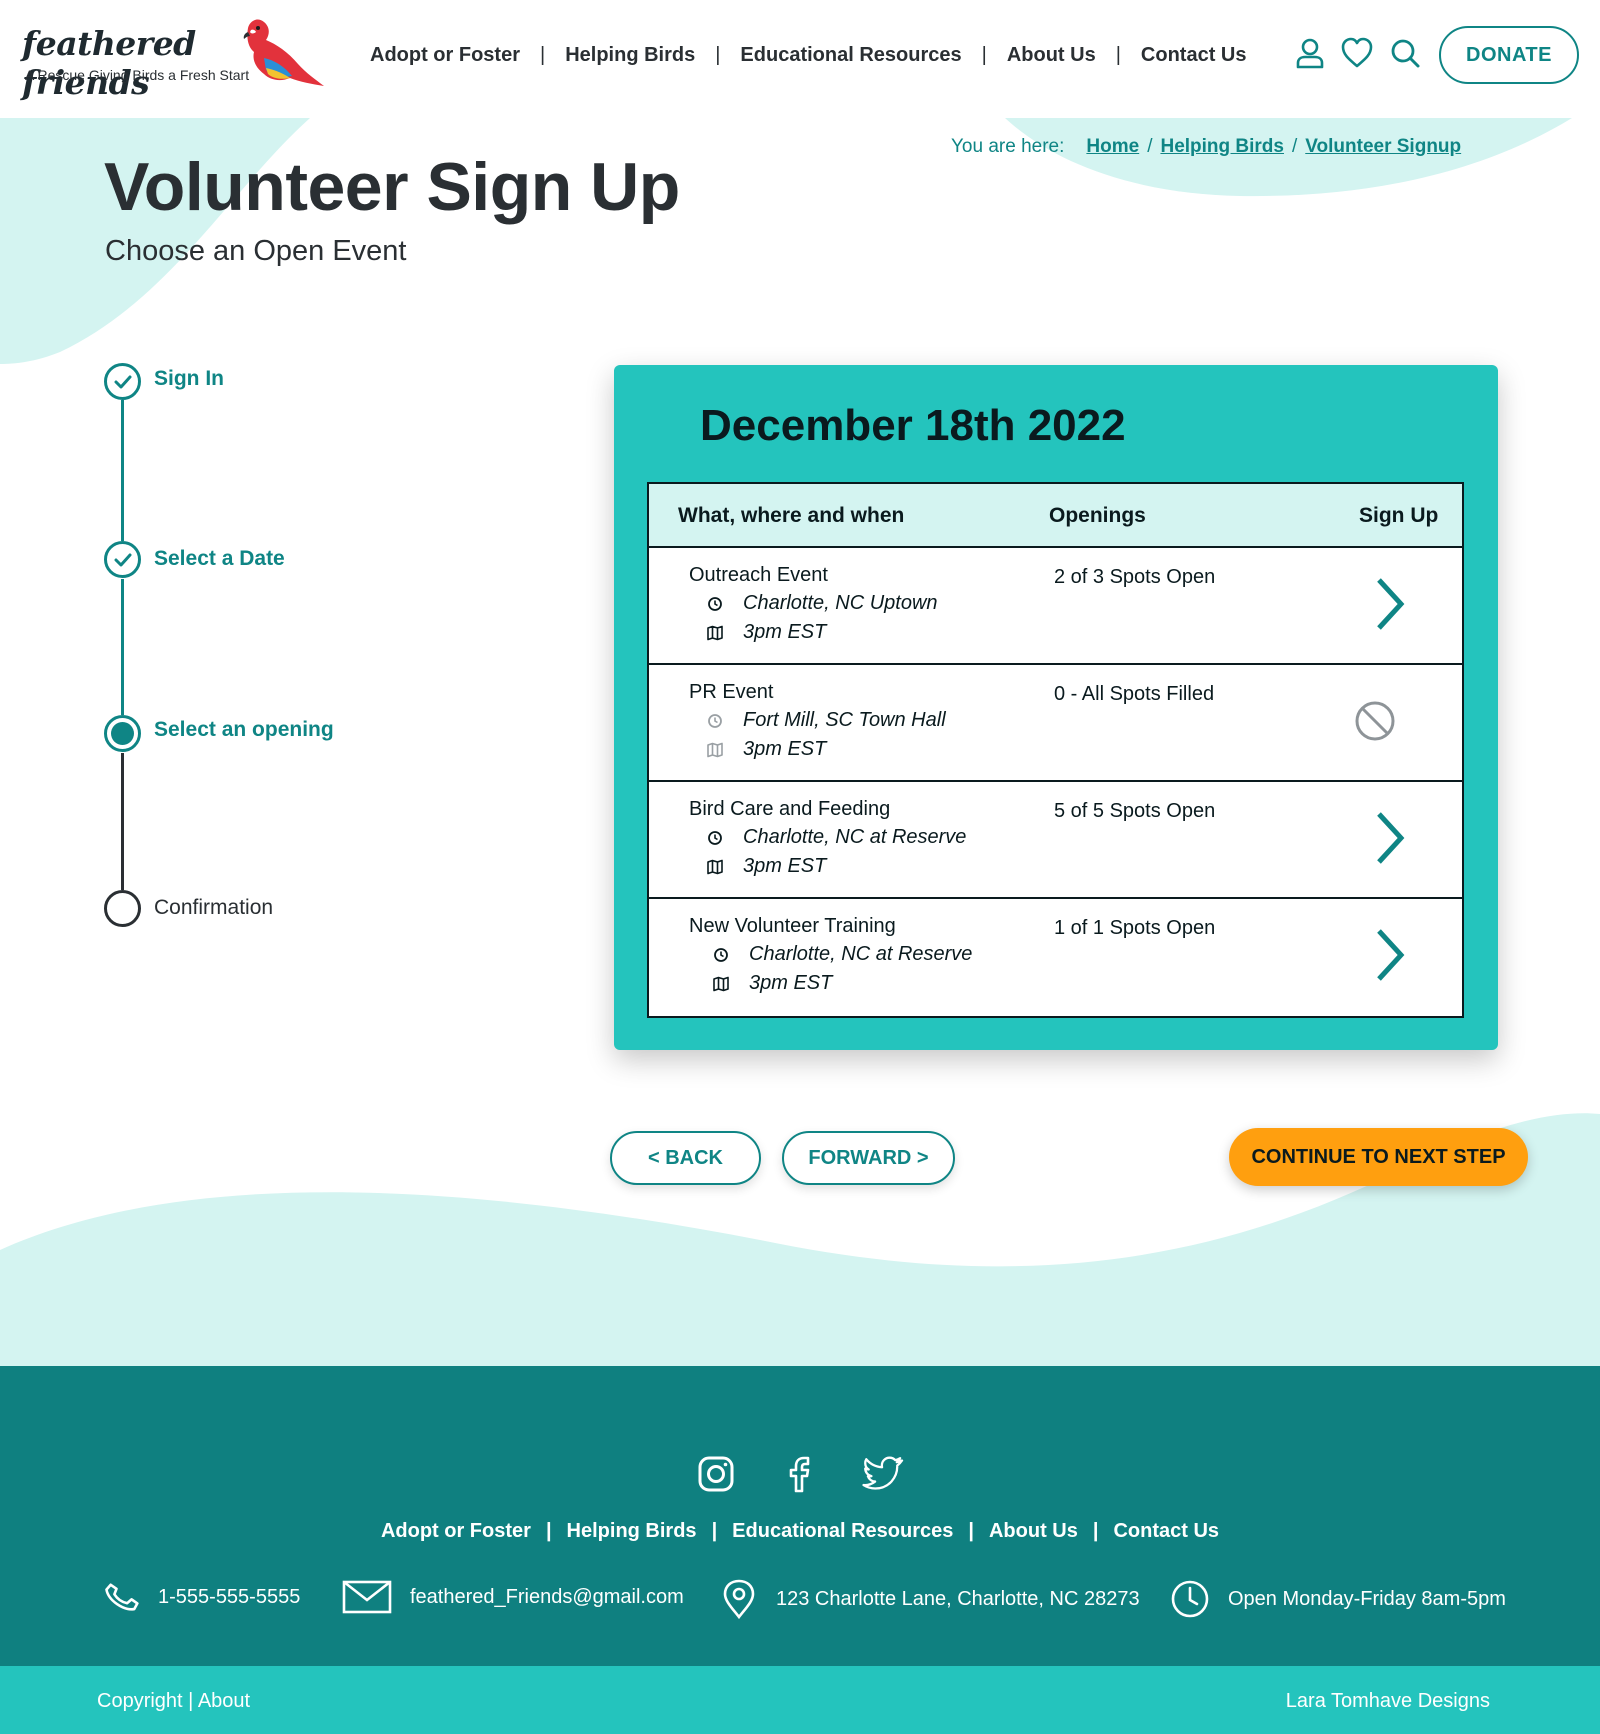 The image size is (1600, 1734). Describe the element at coordinates (1033, 1531) in the screenshot. I see `footer-nav-about-us: About Us` at that location.